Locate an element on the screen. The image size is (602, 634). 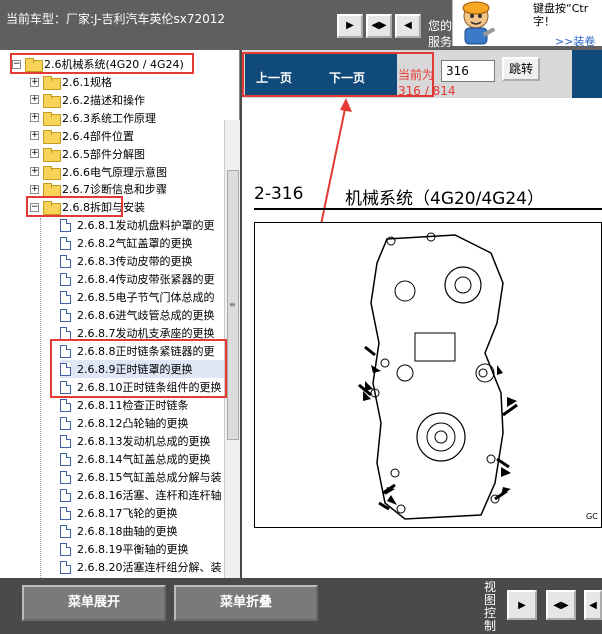
collapse-menu-button: 菜单折叠 is located at coordinates (246, 603).